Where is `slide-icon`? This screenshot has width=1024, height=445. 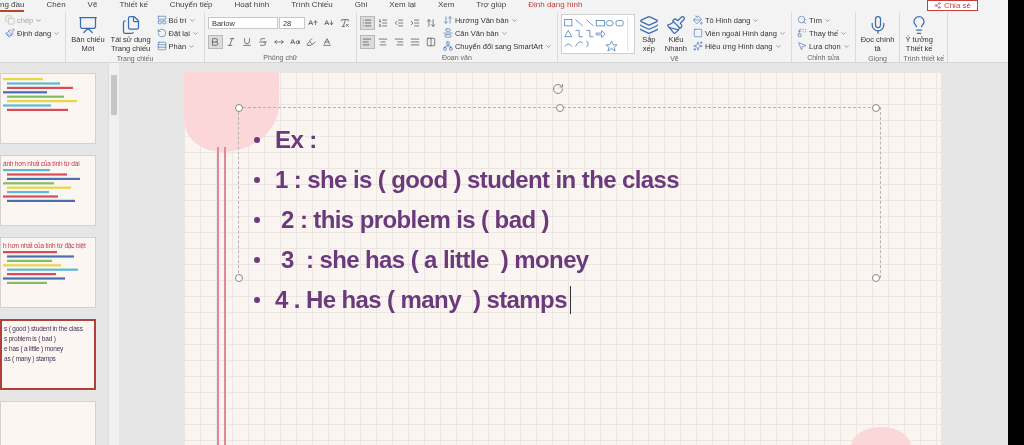
slide-icon is located at coordinates (87, 25).